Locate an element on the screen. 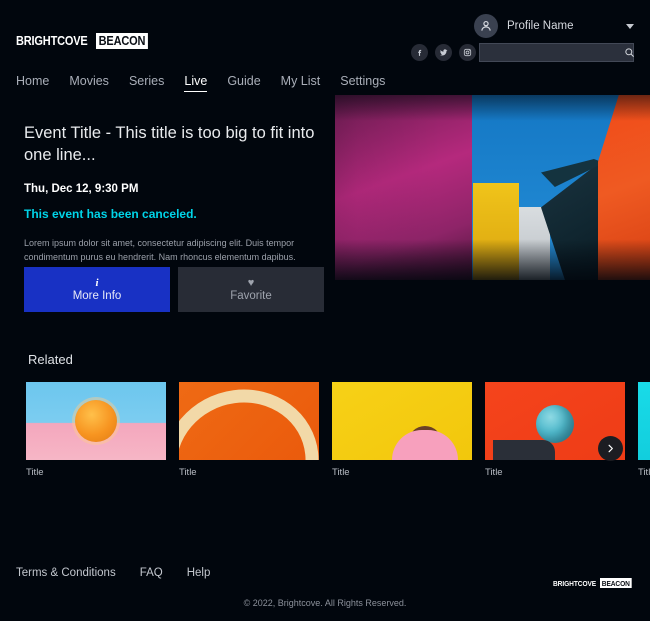  nav-item-home: Home is located at coordinates (32, 83).